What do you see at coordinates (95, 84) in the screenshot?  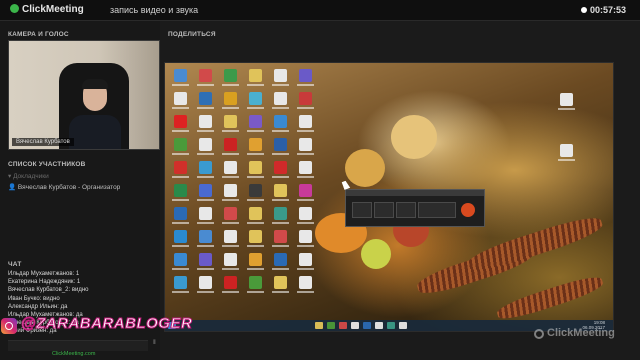 I see `presenter-hair` at bounding box center [95, 84].